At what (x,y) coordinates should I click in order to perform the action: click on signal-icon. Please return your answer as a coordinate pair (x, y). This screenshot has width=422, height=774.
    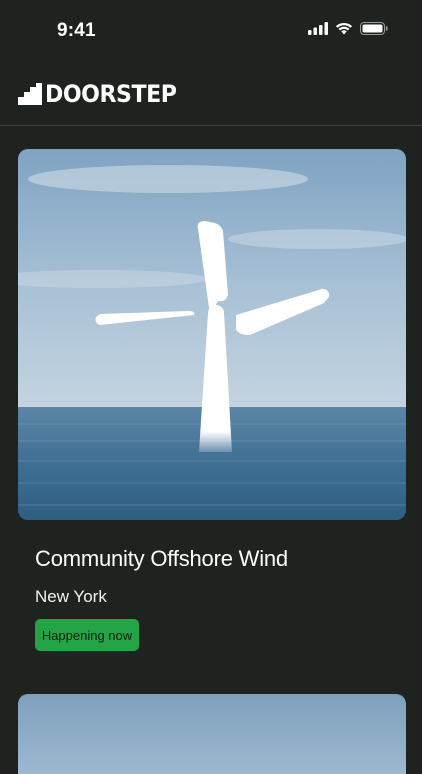
    Looking at the image, I should click on (318, 28).